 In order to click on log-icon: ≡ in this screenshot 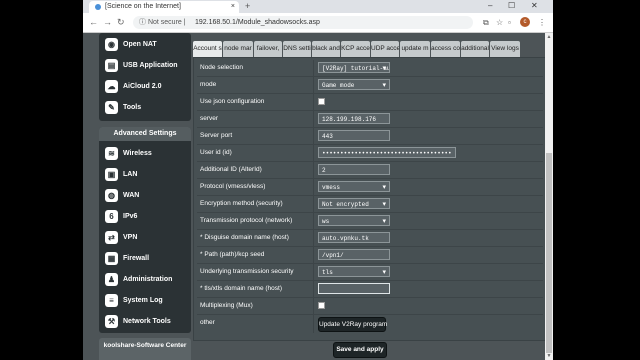, I will do `click(111, 300)`.